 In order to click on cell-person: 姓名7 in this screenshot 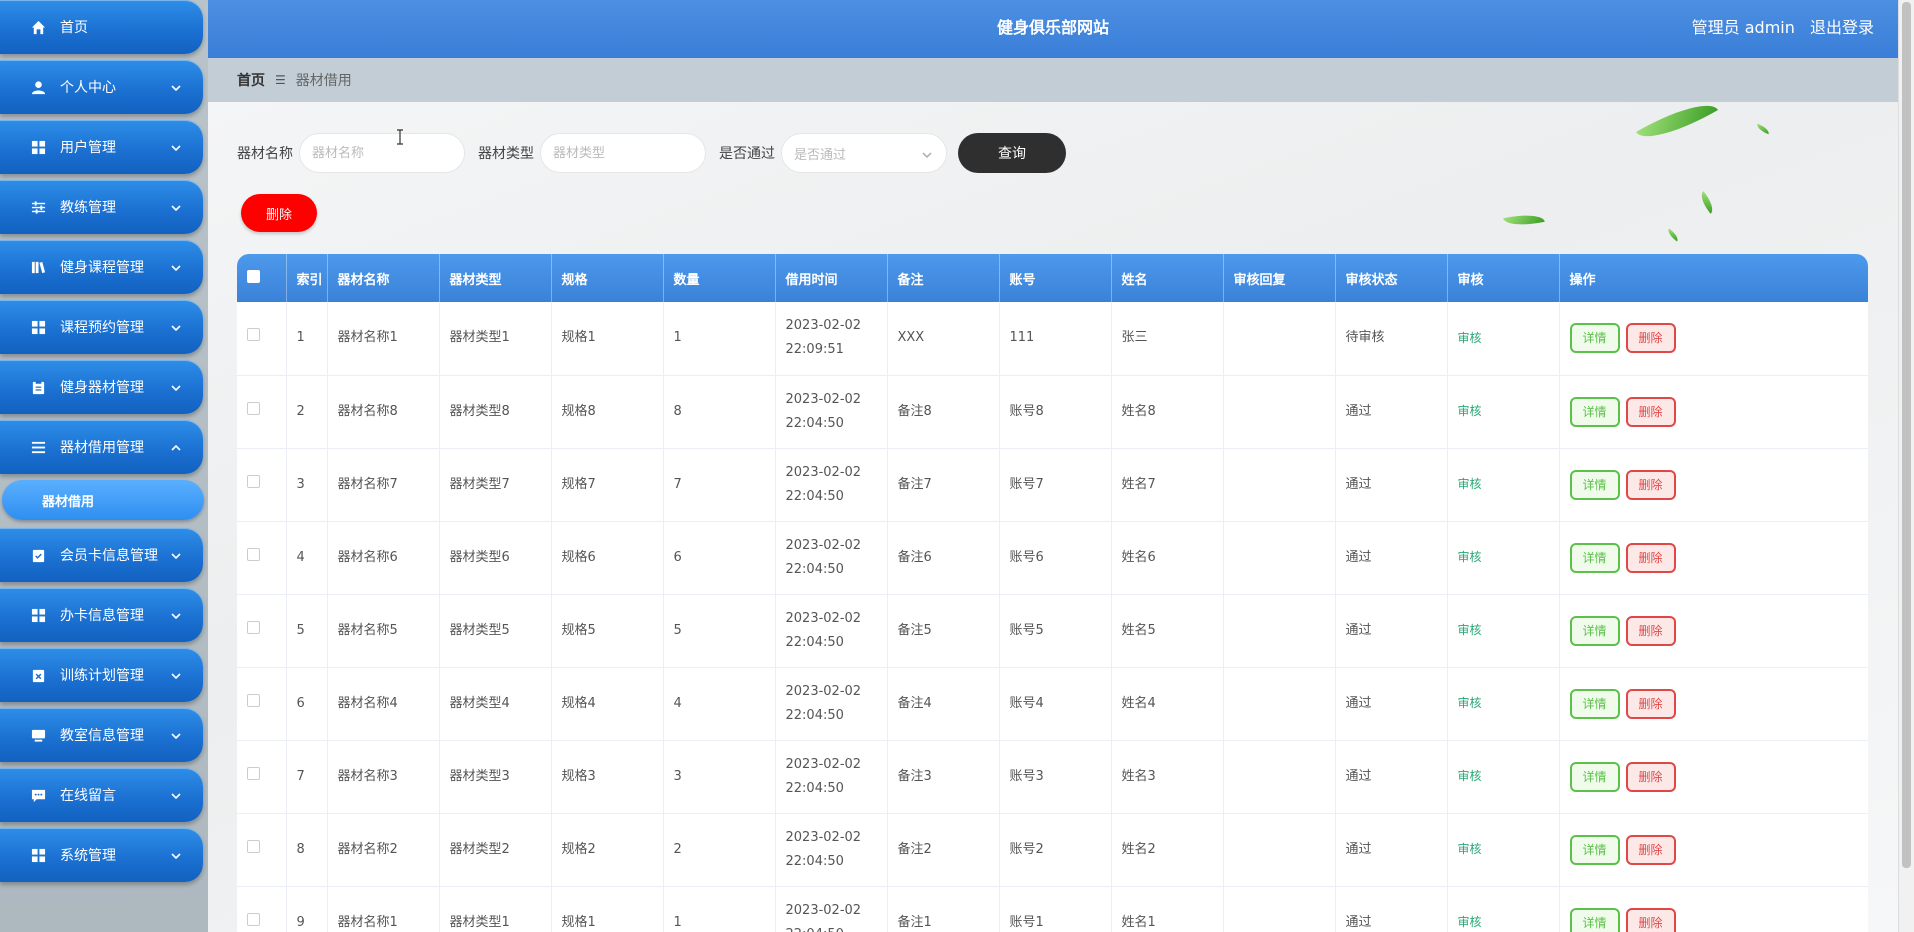, I will do `click(1167, 485)`.